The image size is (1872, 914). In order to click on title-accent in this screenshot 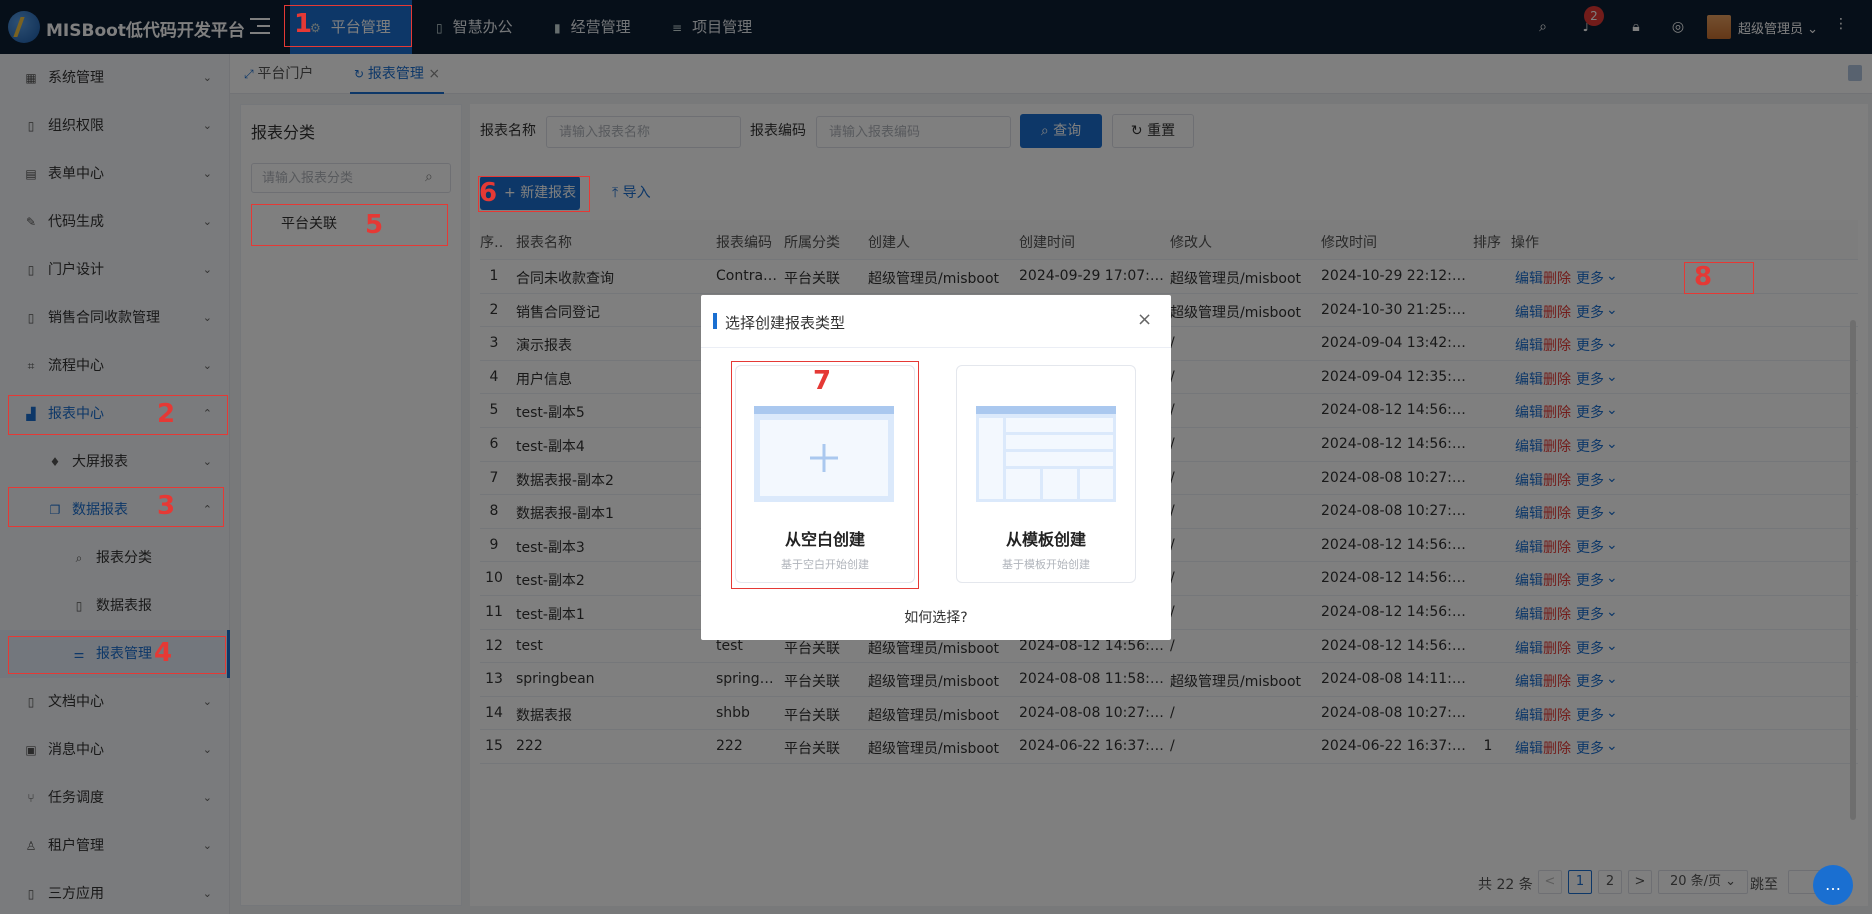, I will do `click(715, 321)`.